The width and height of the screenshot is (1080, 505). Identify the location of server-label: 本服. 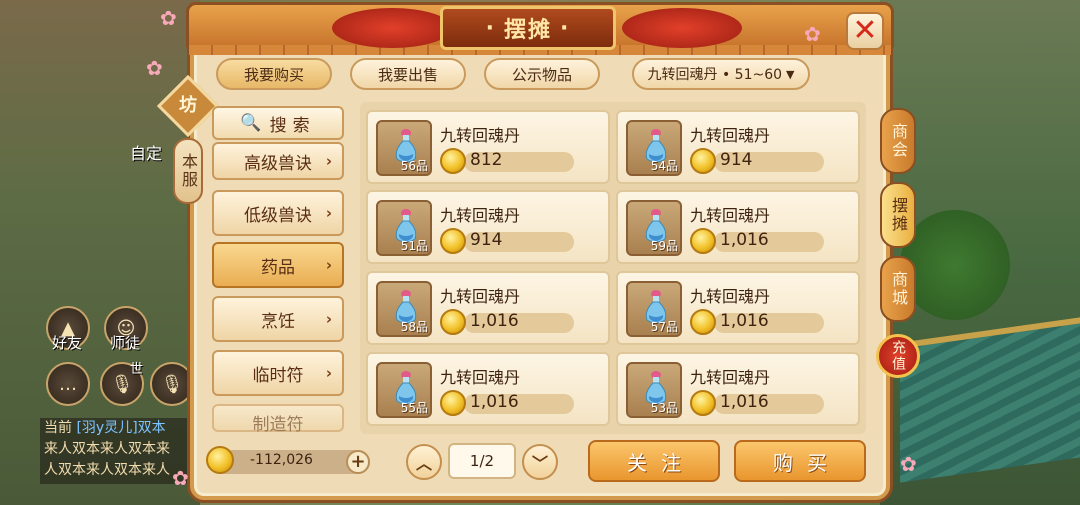
(188, 171).